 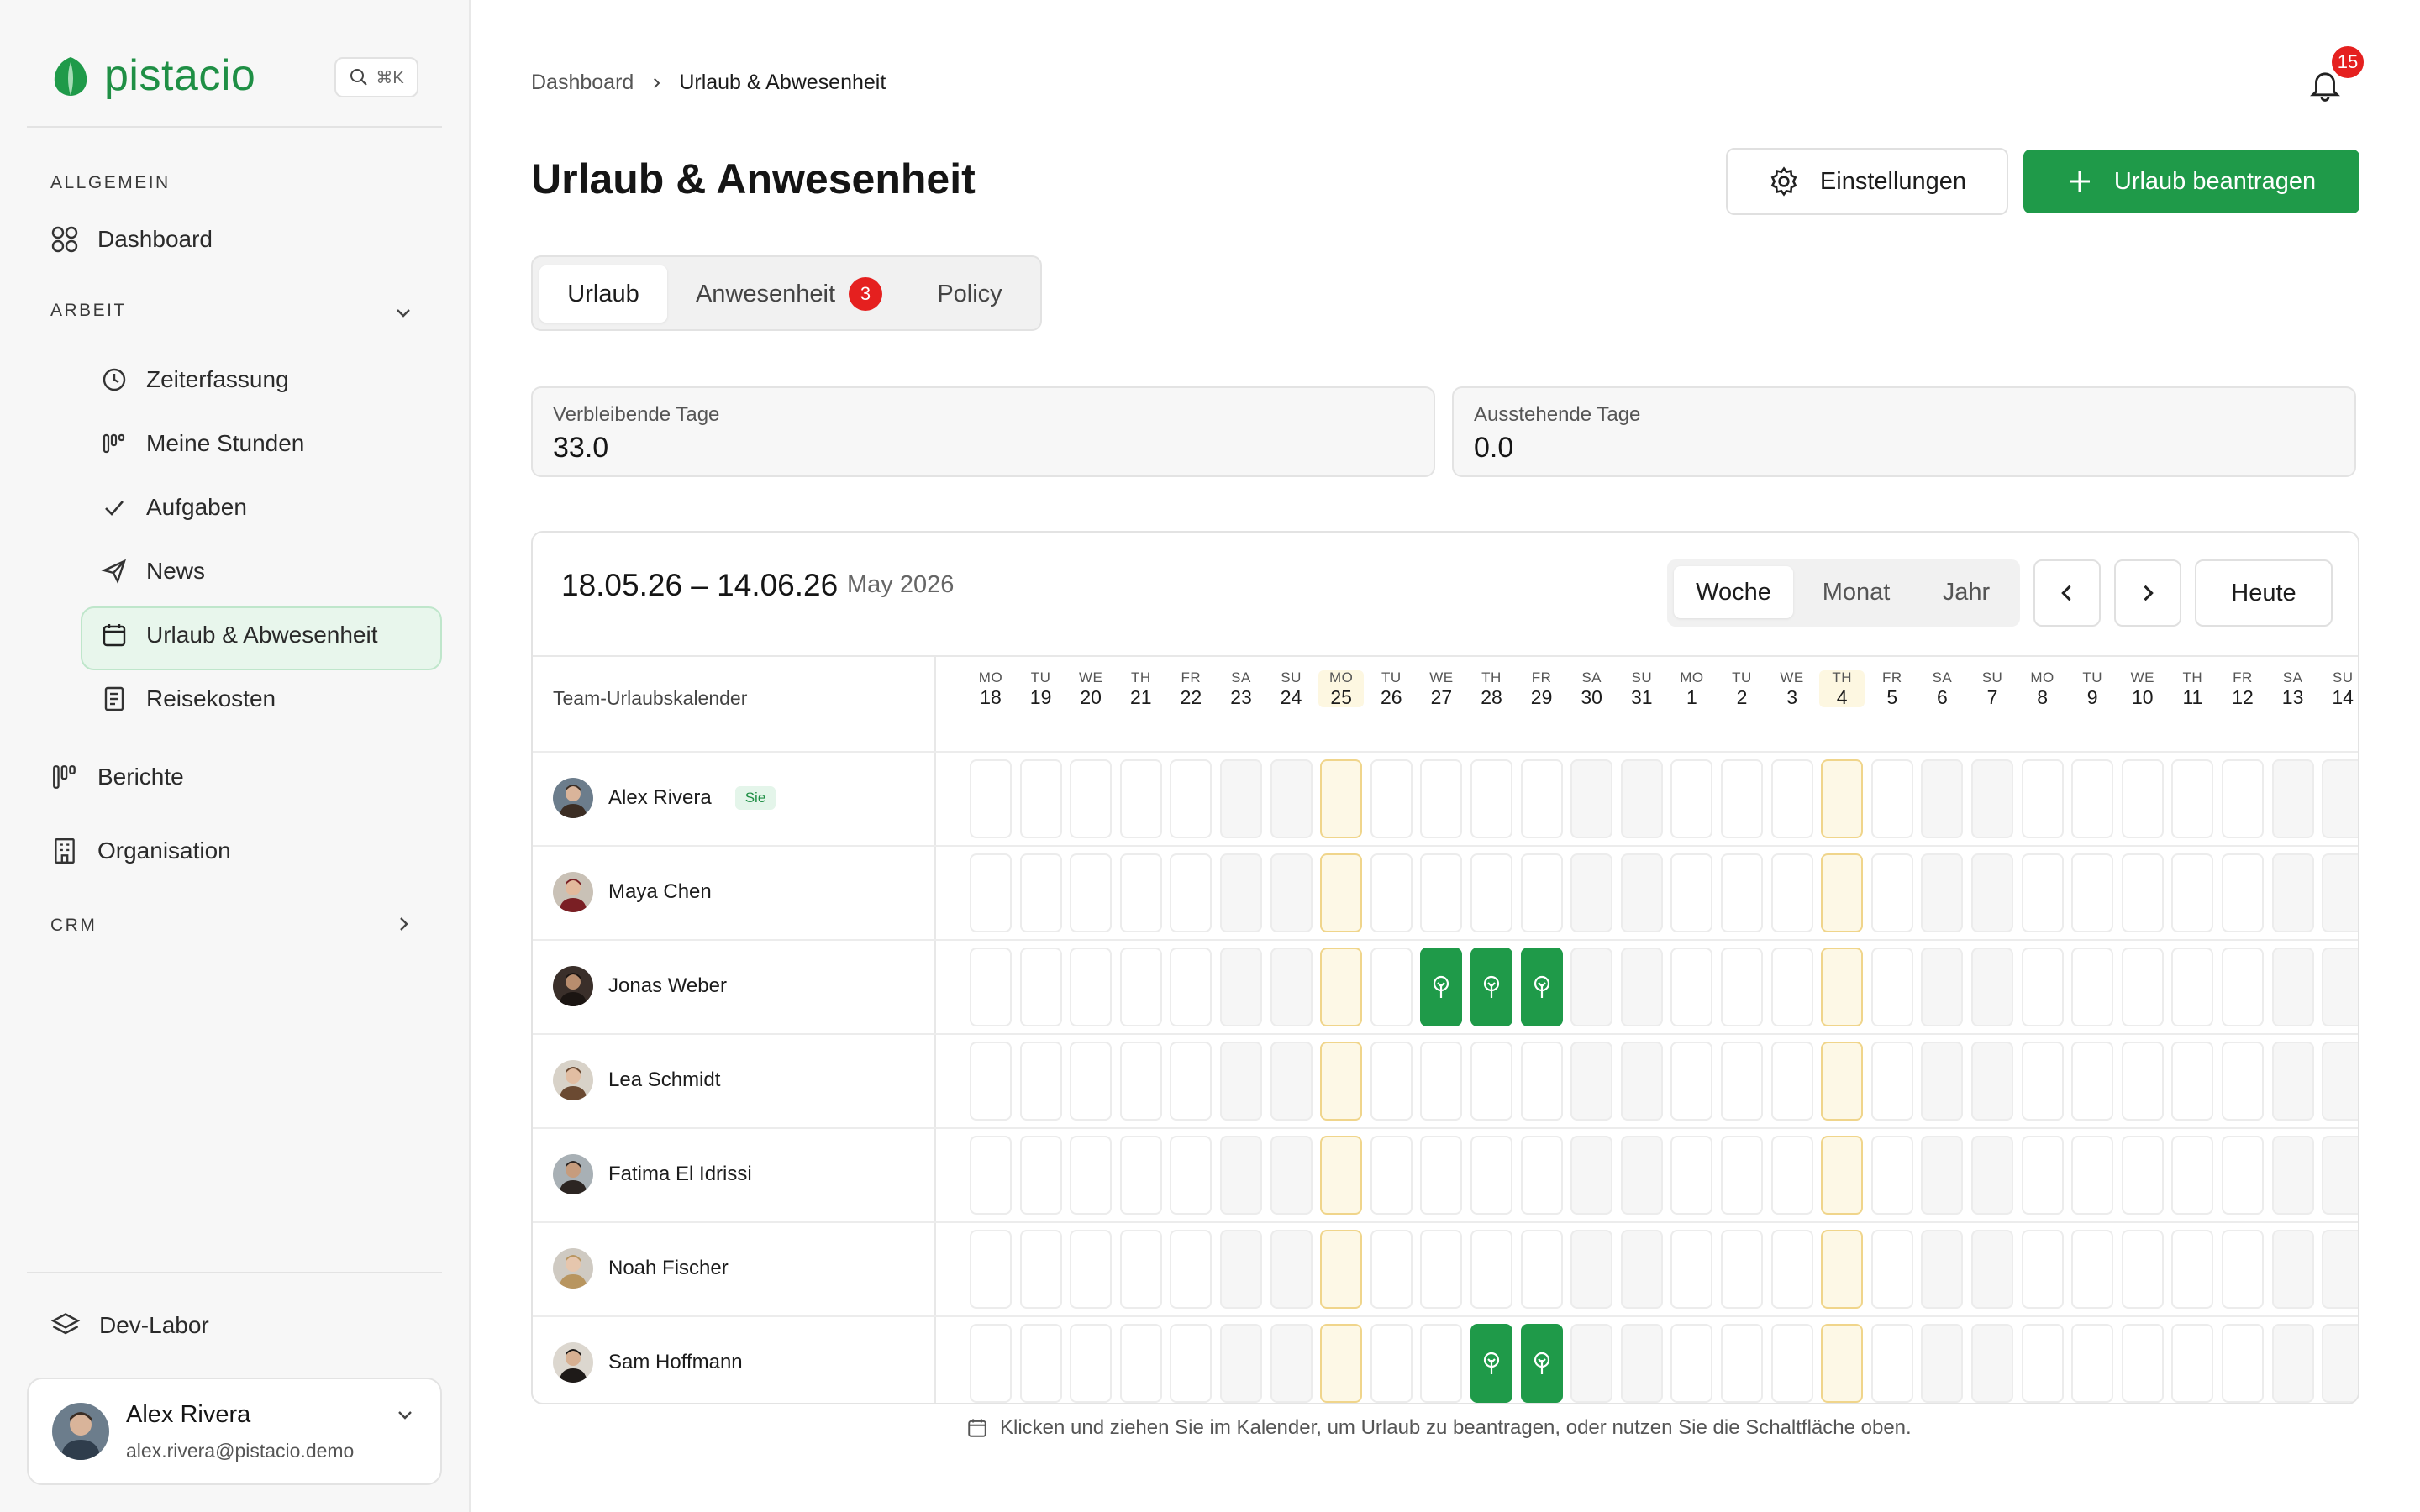 What do you see at coordinates (1491, 987) in the screenshot?
I see `vacation-cell` at bounding box center [1491, 987].